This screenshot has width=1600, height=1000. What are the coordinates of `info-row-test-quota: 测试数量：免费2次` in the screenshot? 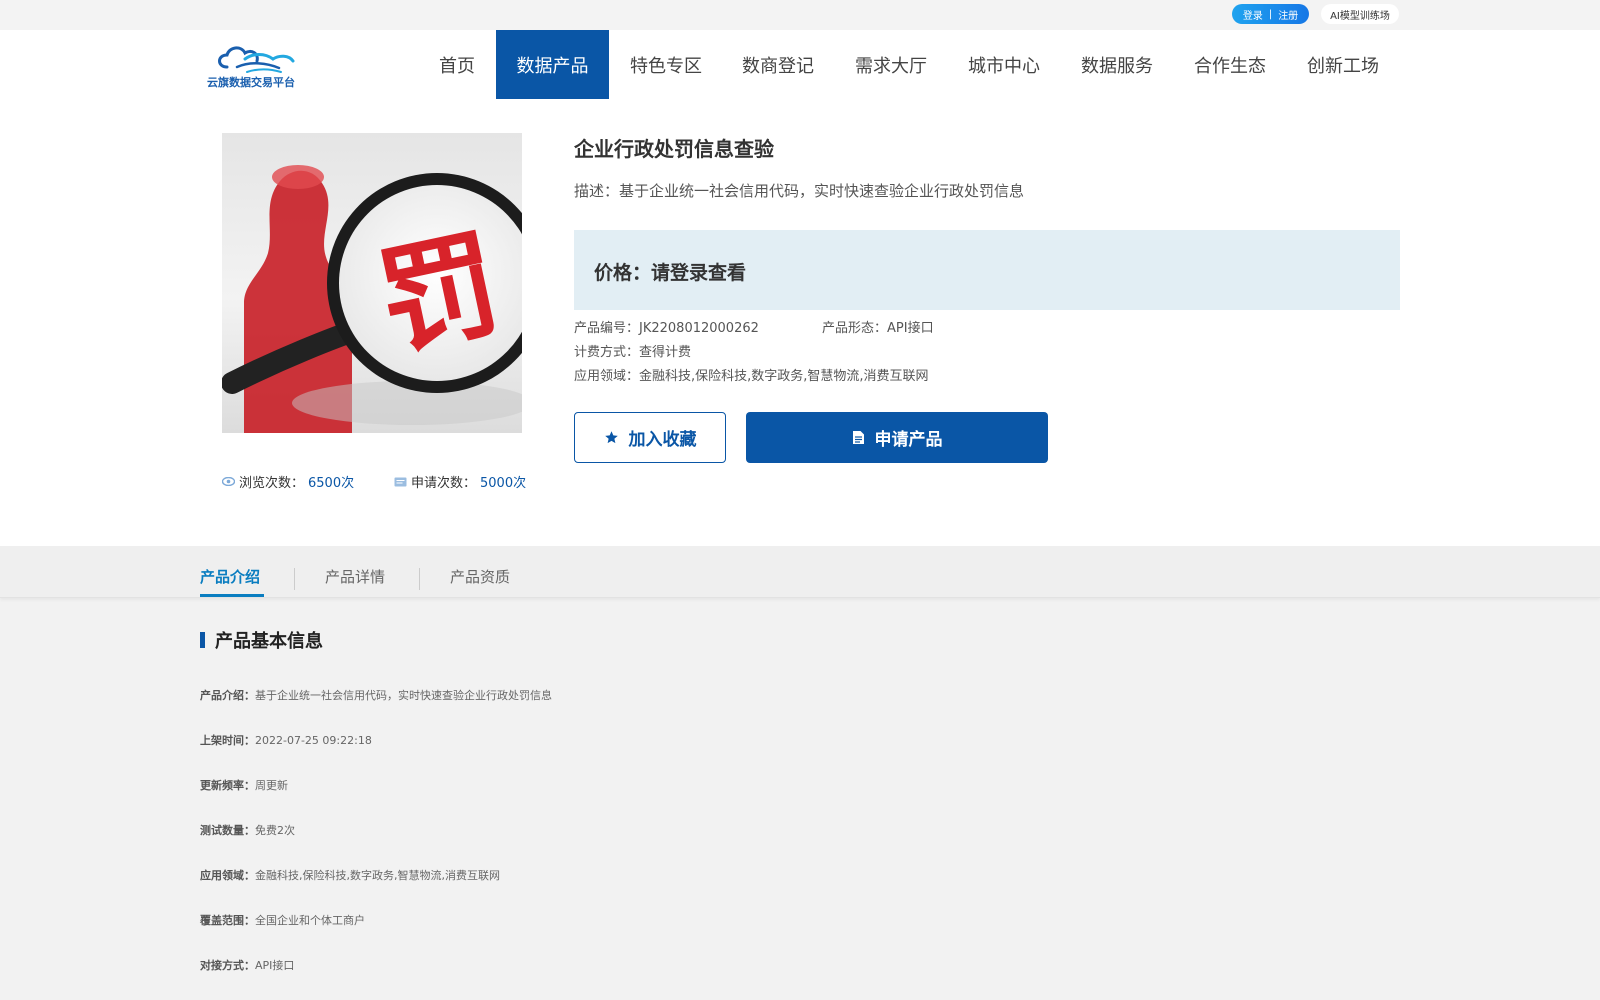 It's located at (247, 830).